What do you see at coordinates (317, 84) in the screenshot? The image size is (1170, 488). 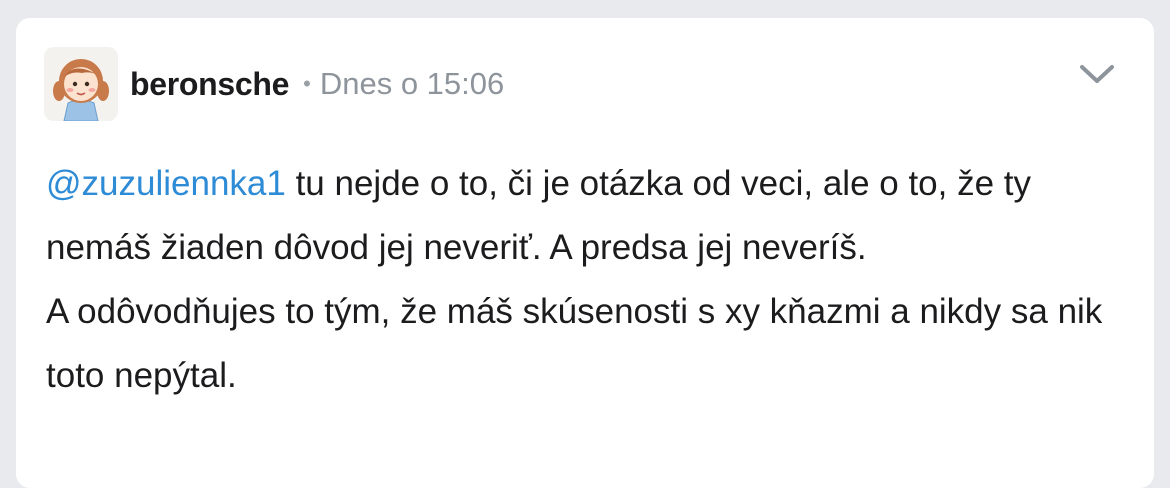 I see `author-line: beronsche • Dnes o 15:06` at bounding box center [317, 84].